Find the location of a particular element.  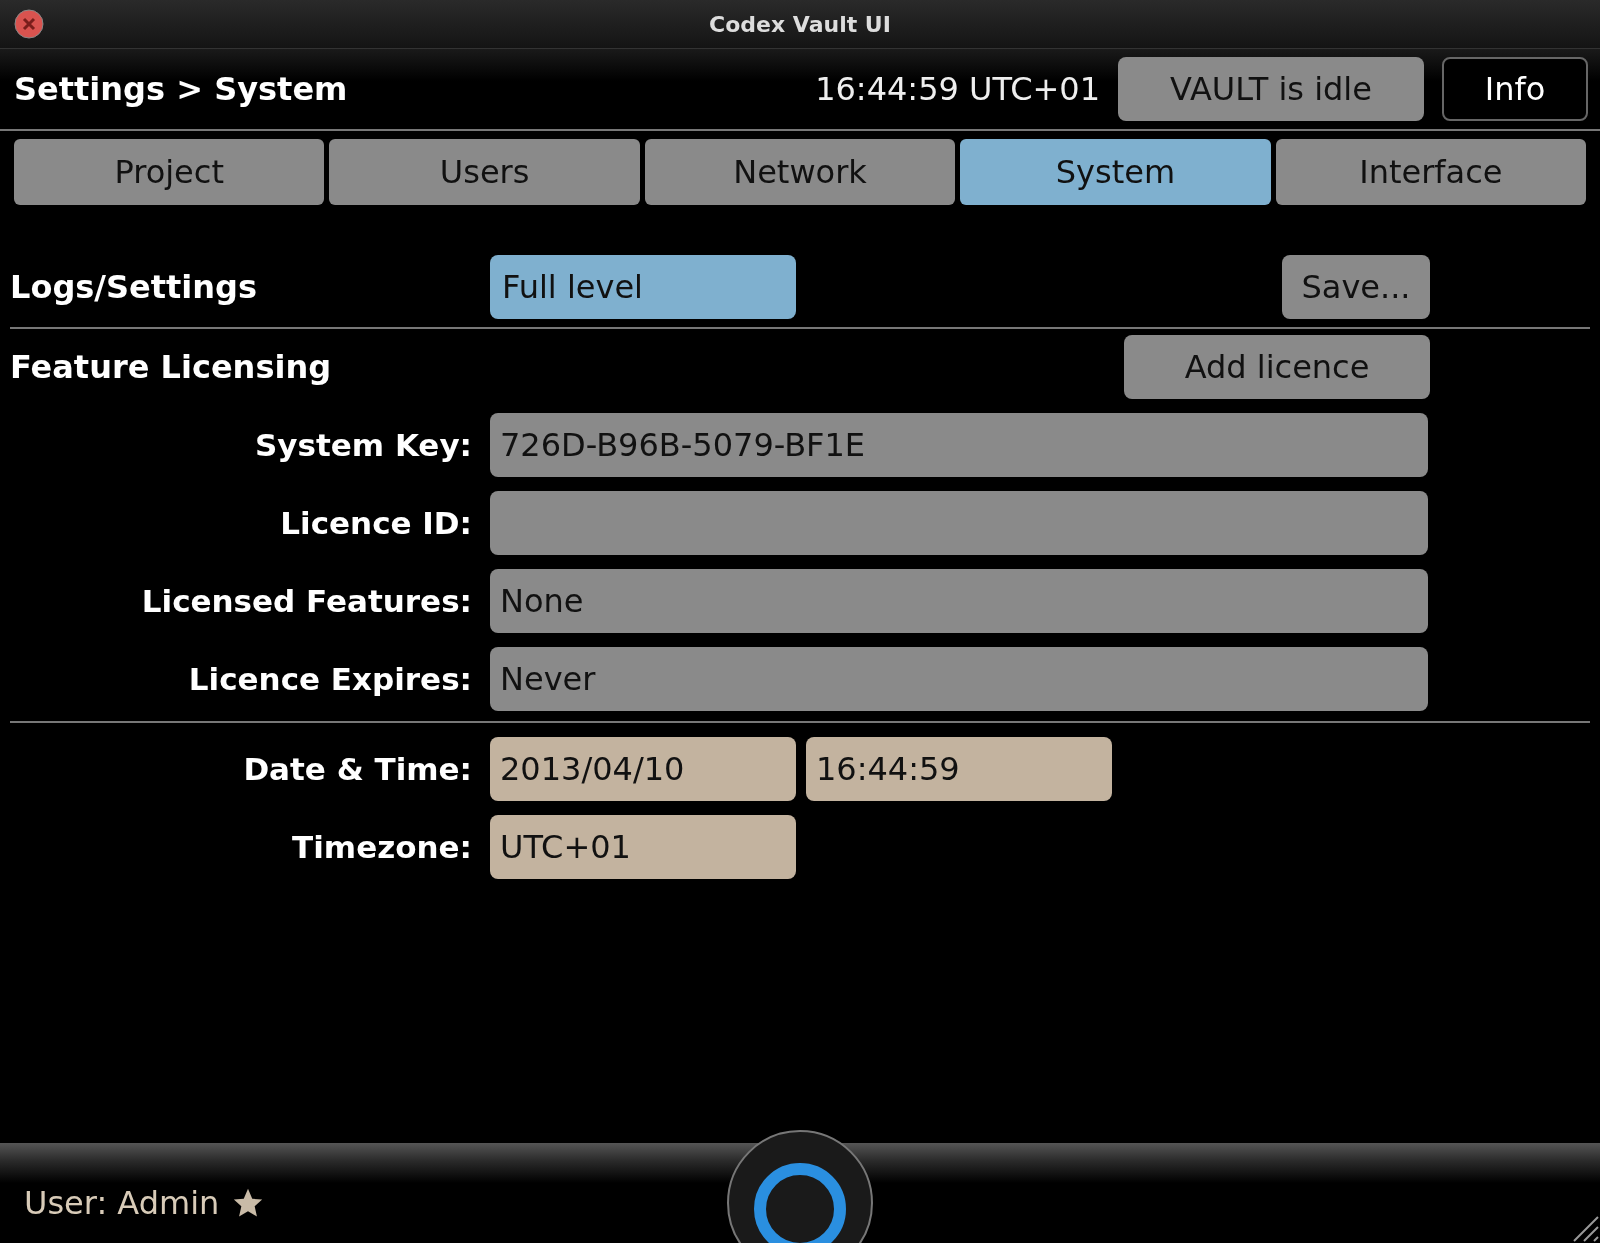

section-title: Logs/Settings is located at coordinates (134, 287).